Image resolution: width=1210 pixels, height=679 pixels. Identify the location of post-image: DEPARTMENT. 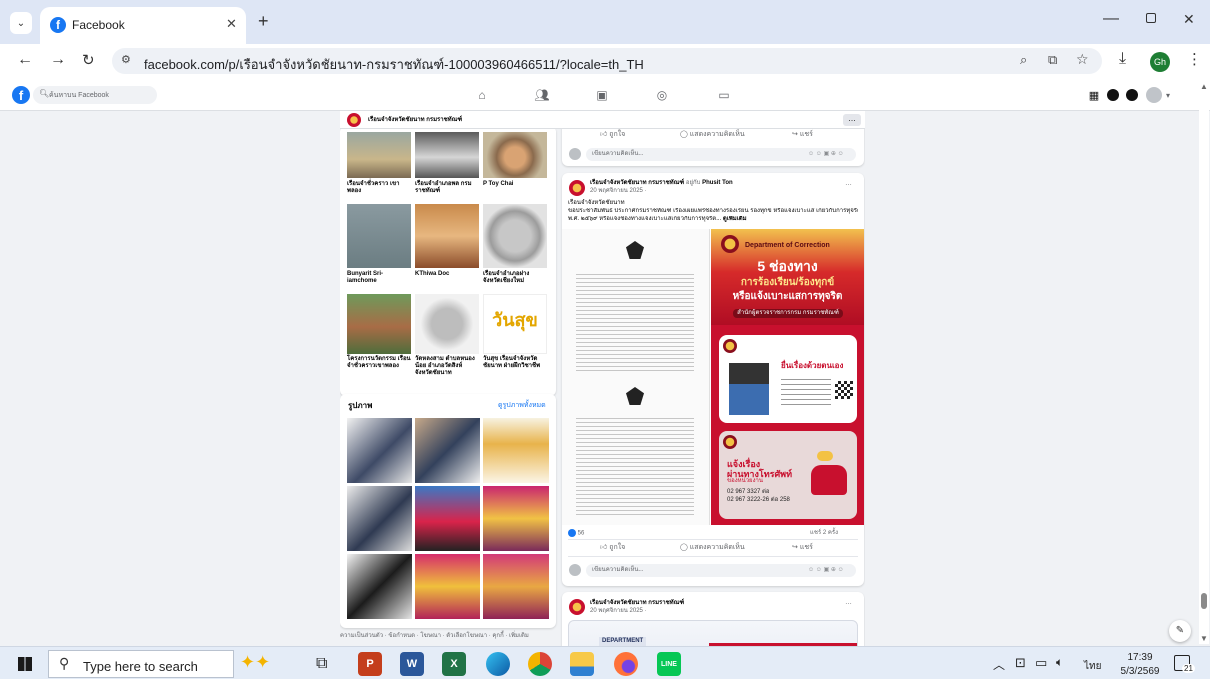
(713, 633).